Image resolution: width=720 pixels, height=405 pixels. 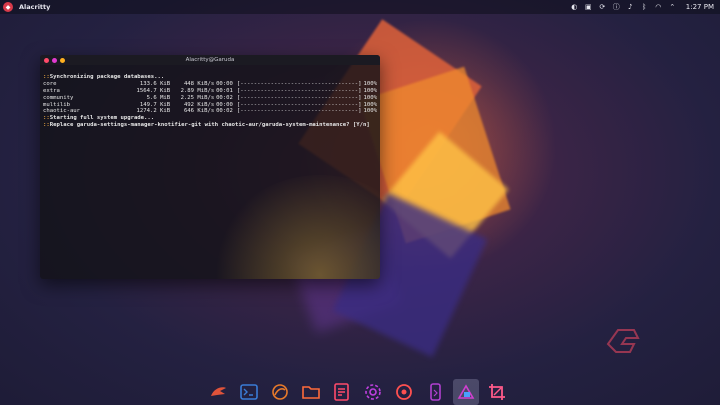 I want to click on file-manager-dock-button, so click(x=311, y=392).